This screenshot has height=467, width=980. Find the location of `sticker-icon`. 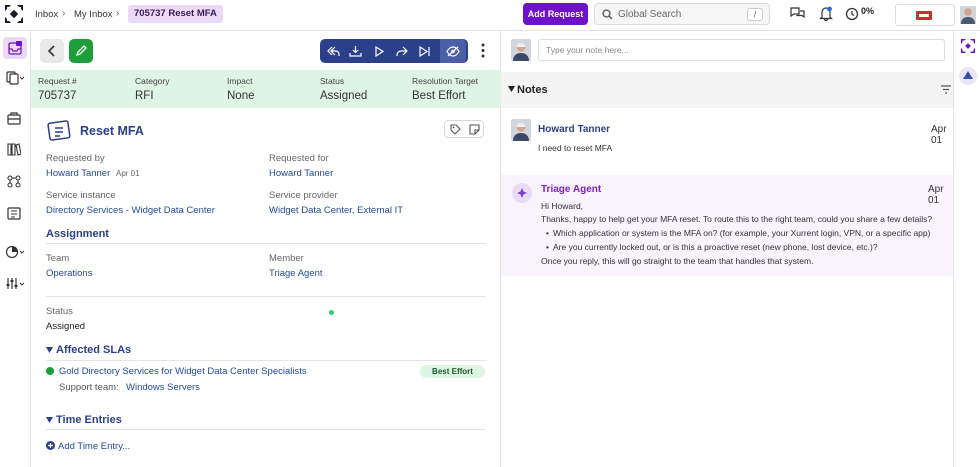

sticker-icon is located at coordinates (474, 129).